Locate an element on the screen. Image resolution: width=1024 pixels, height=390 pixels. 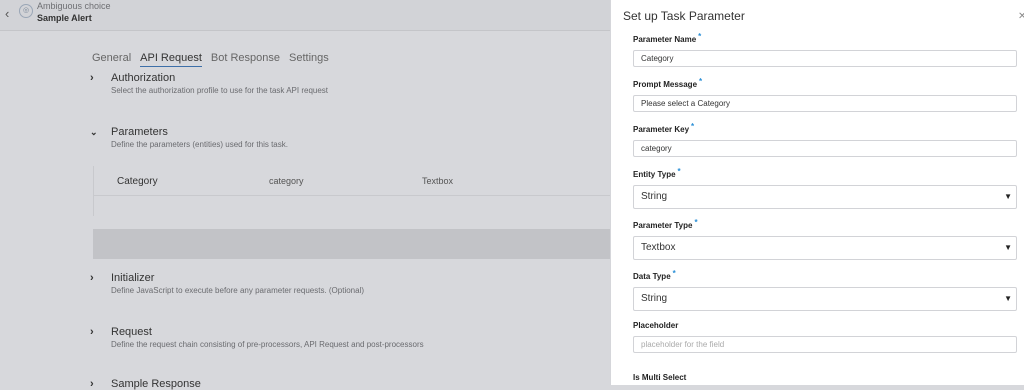
tab-general: General is located at coordinates (111, 59).